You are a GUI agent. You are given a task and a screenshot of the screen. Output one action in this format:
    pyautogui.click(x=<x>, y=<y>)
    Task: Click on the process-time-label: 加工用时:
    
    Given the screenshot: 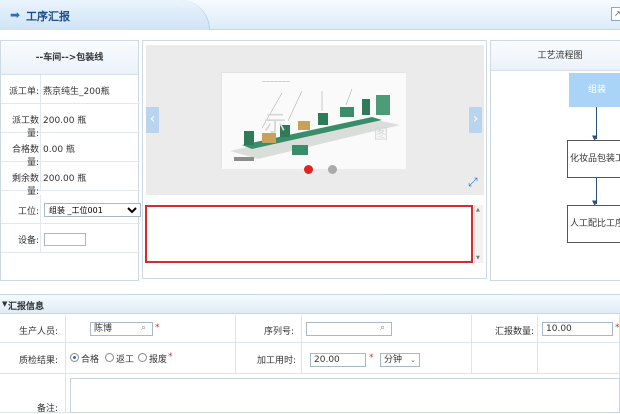 What is the action you would take?
    pyautogui.click(x=276, y=361)
    